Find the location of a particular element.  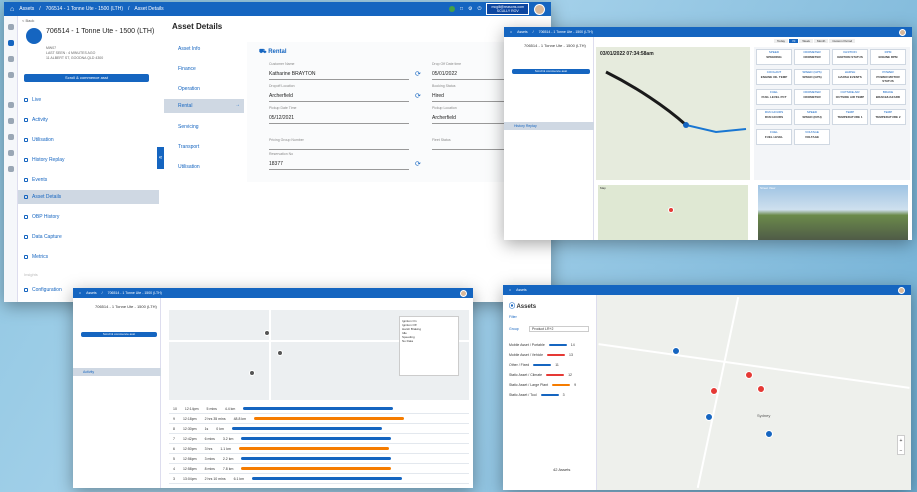

tab-asset-info: Asset Info is located at coordinates (189, 49).